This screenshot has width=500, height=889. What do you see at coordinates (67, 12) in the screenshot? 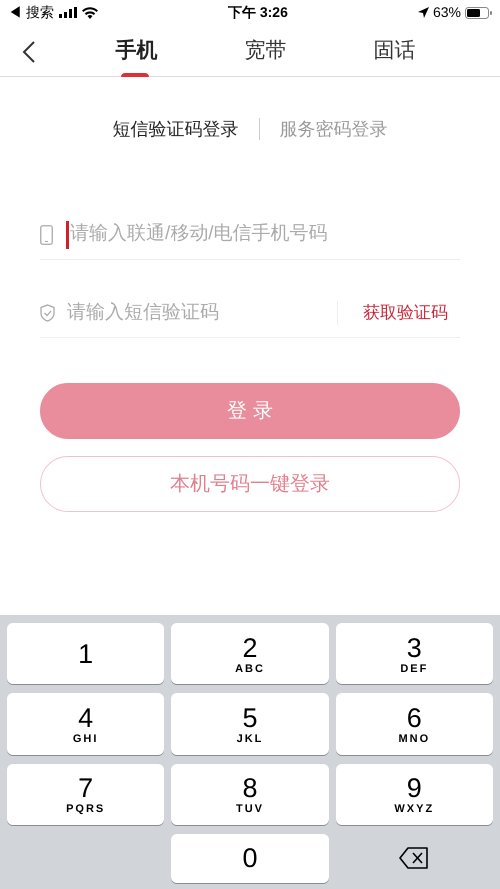
I see `signal-icon` at bounding box center [67, 12].